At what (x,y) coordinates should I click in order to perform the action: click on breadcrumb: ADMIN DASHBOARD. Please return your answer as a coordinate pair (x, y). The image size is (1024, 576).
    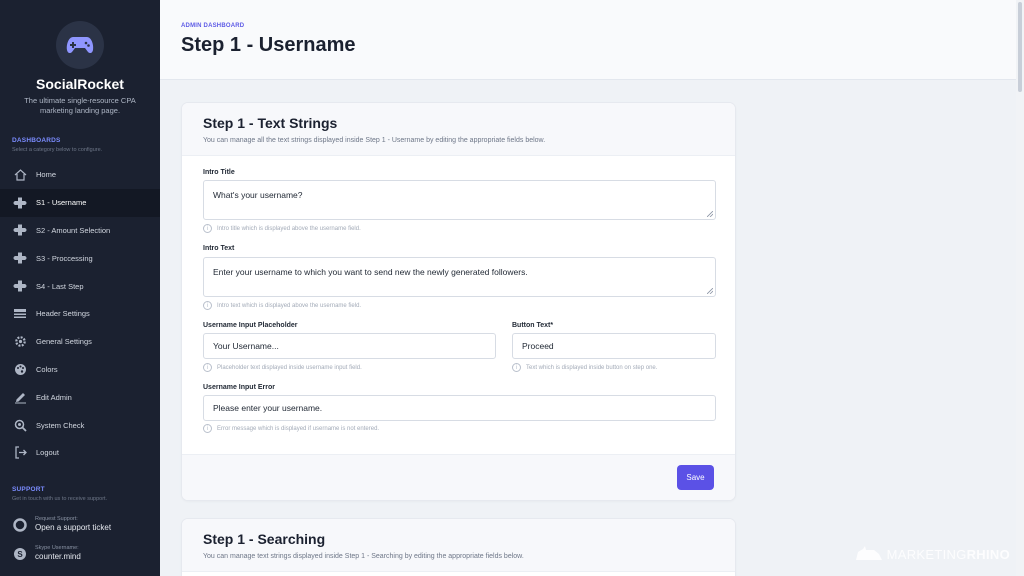
    Looking at the image, I should click on (212, 26).